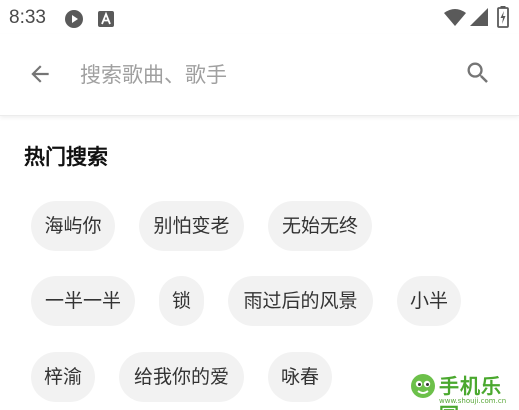  I want to click on arrow-left-icon, so click(40, 76).